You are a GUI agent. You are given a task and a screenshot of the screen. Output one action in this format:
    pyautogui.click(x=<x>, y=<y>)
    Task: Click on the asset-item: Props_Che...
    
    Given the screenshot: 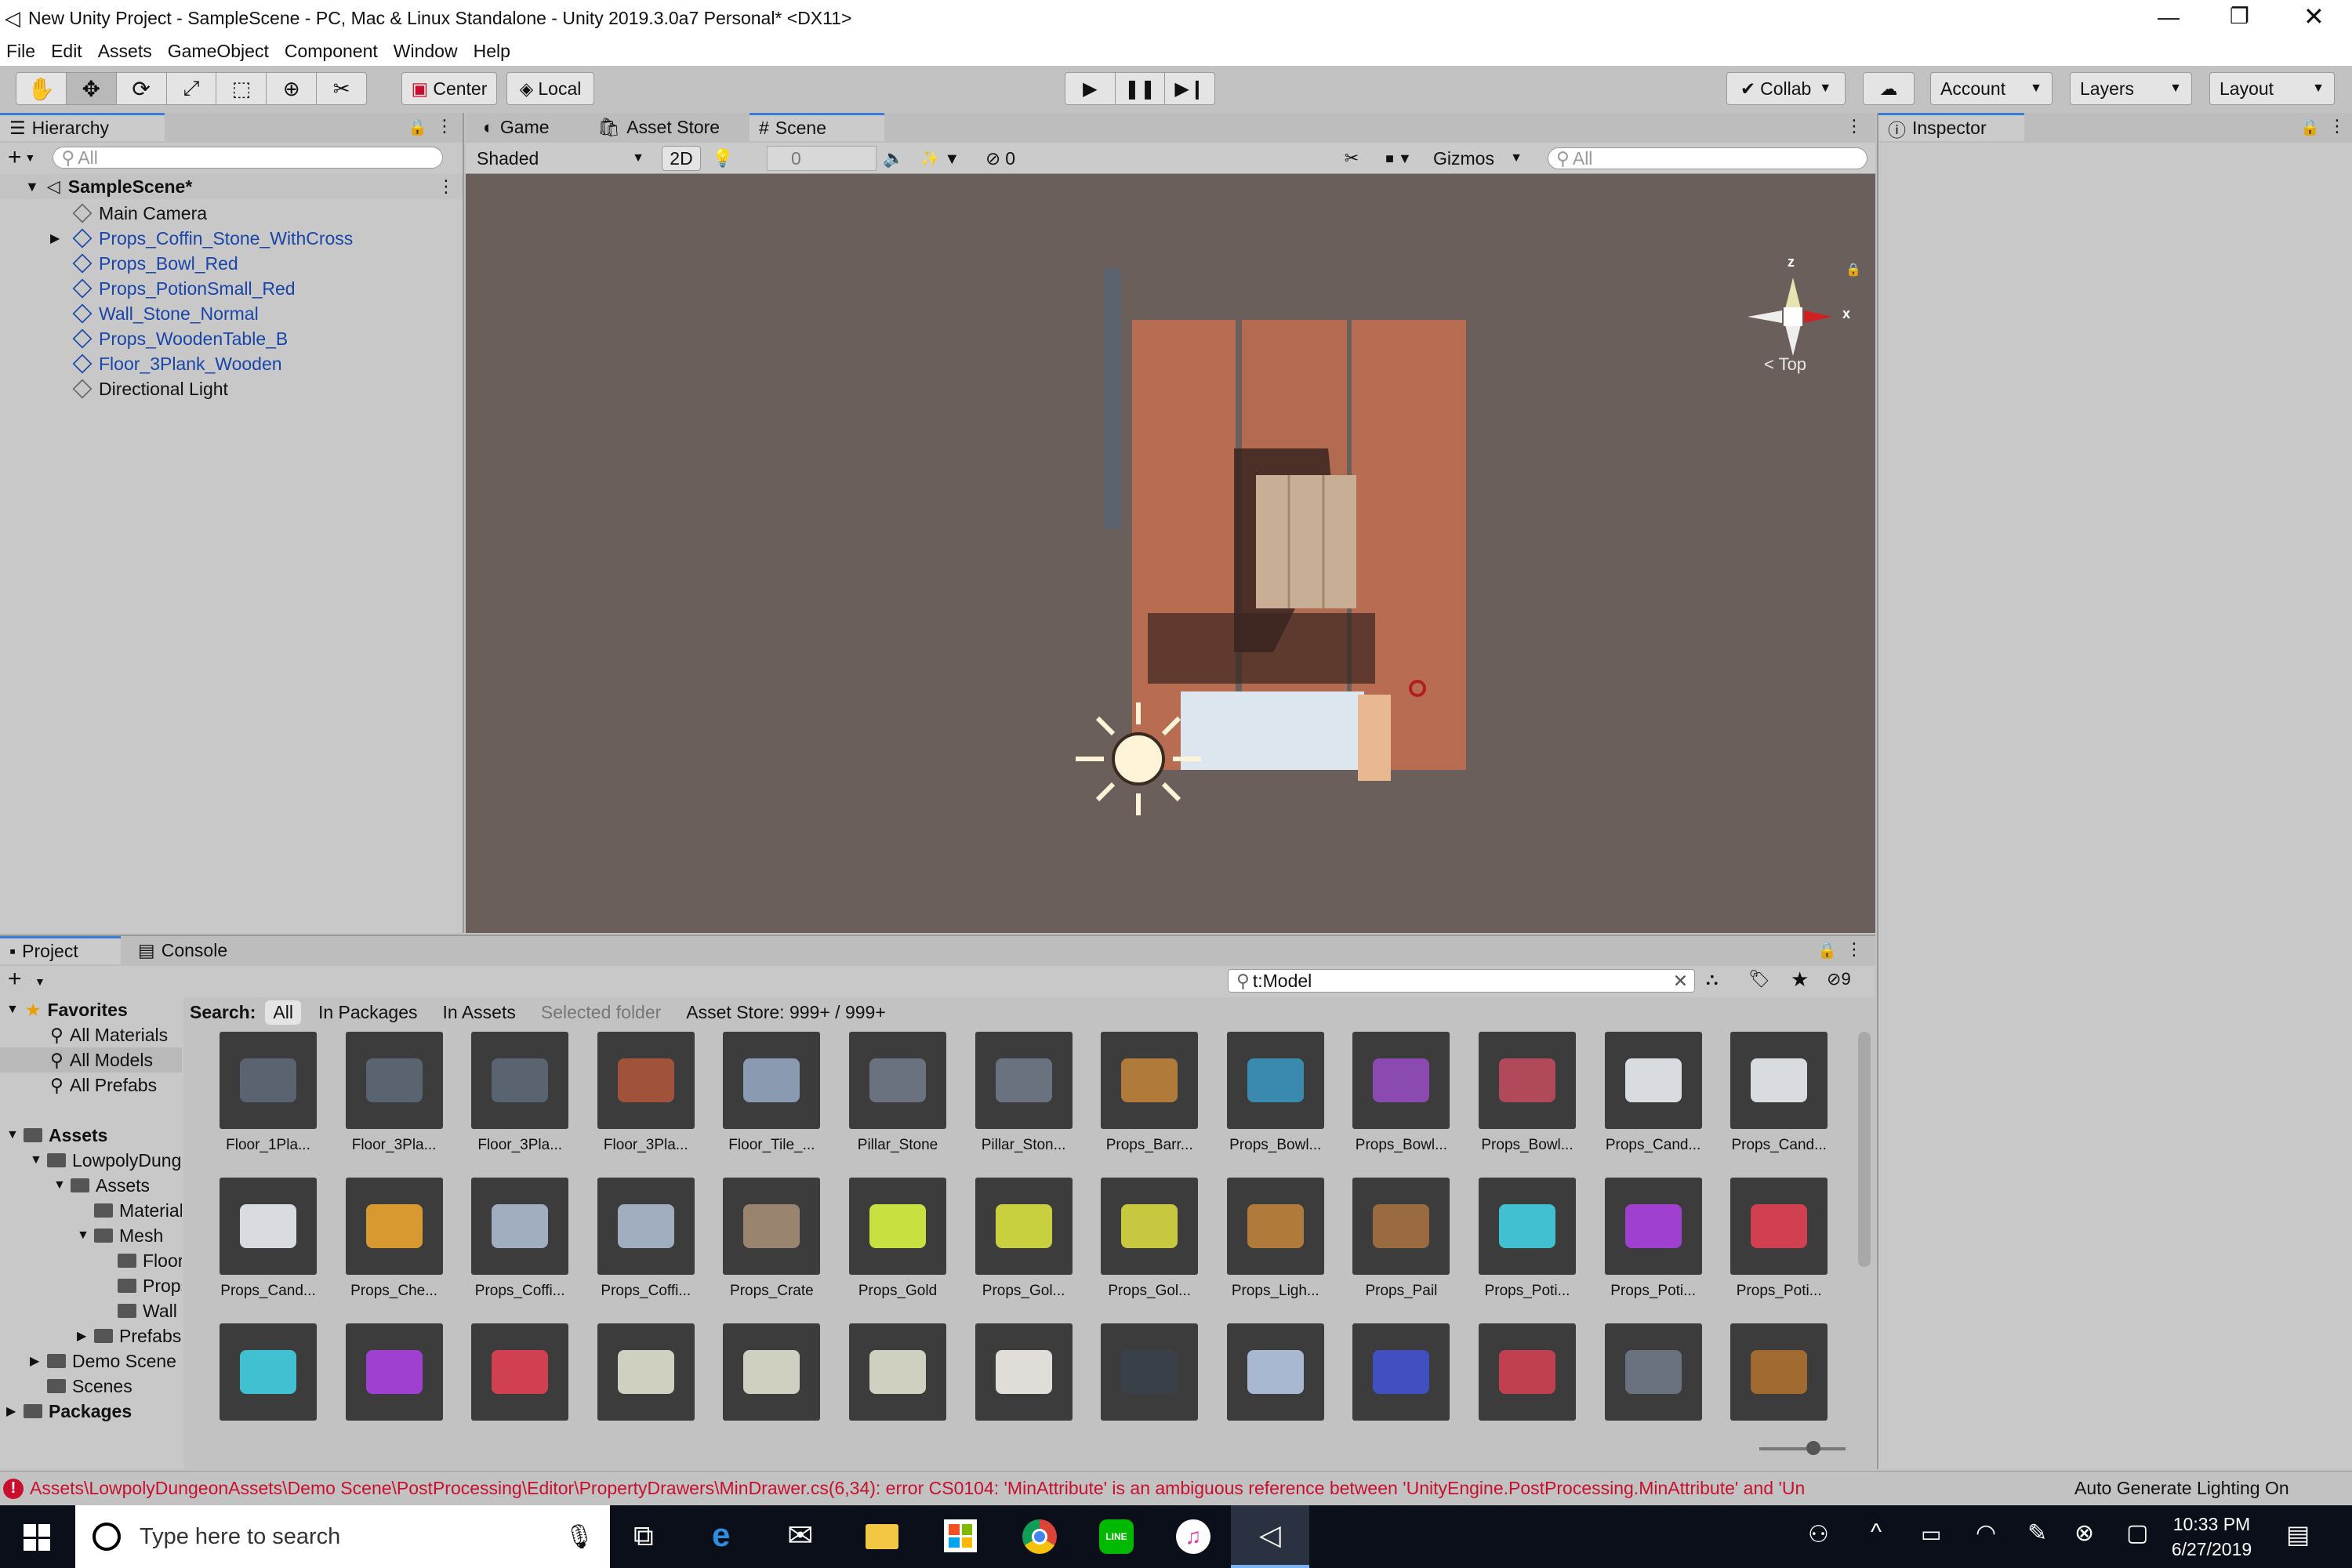 What is the action you would take?
    pyautogui.click(x=394, y=1239)
    